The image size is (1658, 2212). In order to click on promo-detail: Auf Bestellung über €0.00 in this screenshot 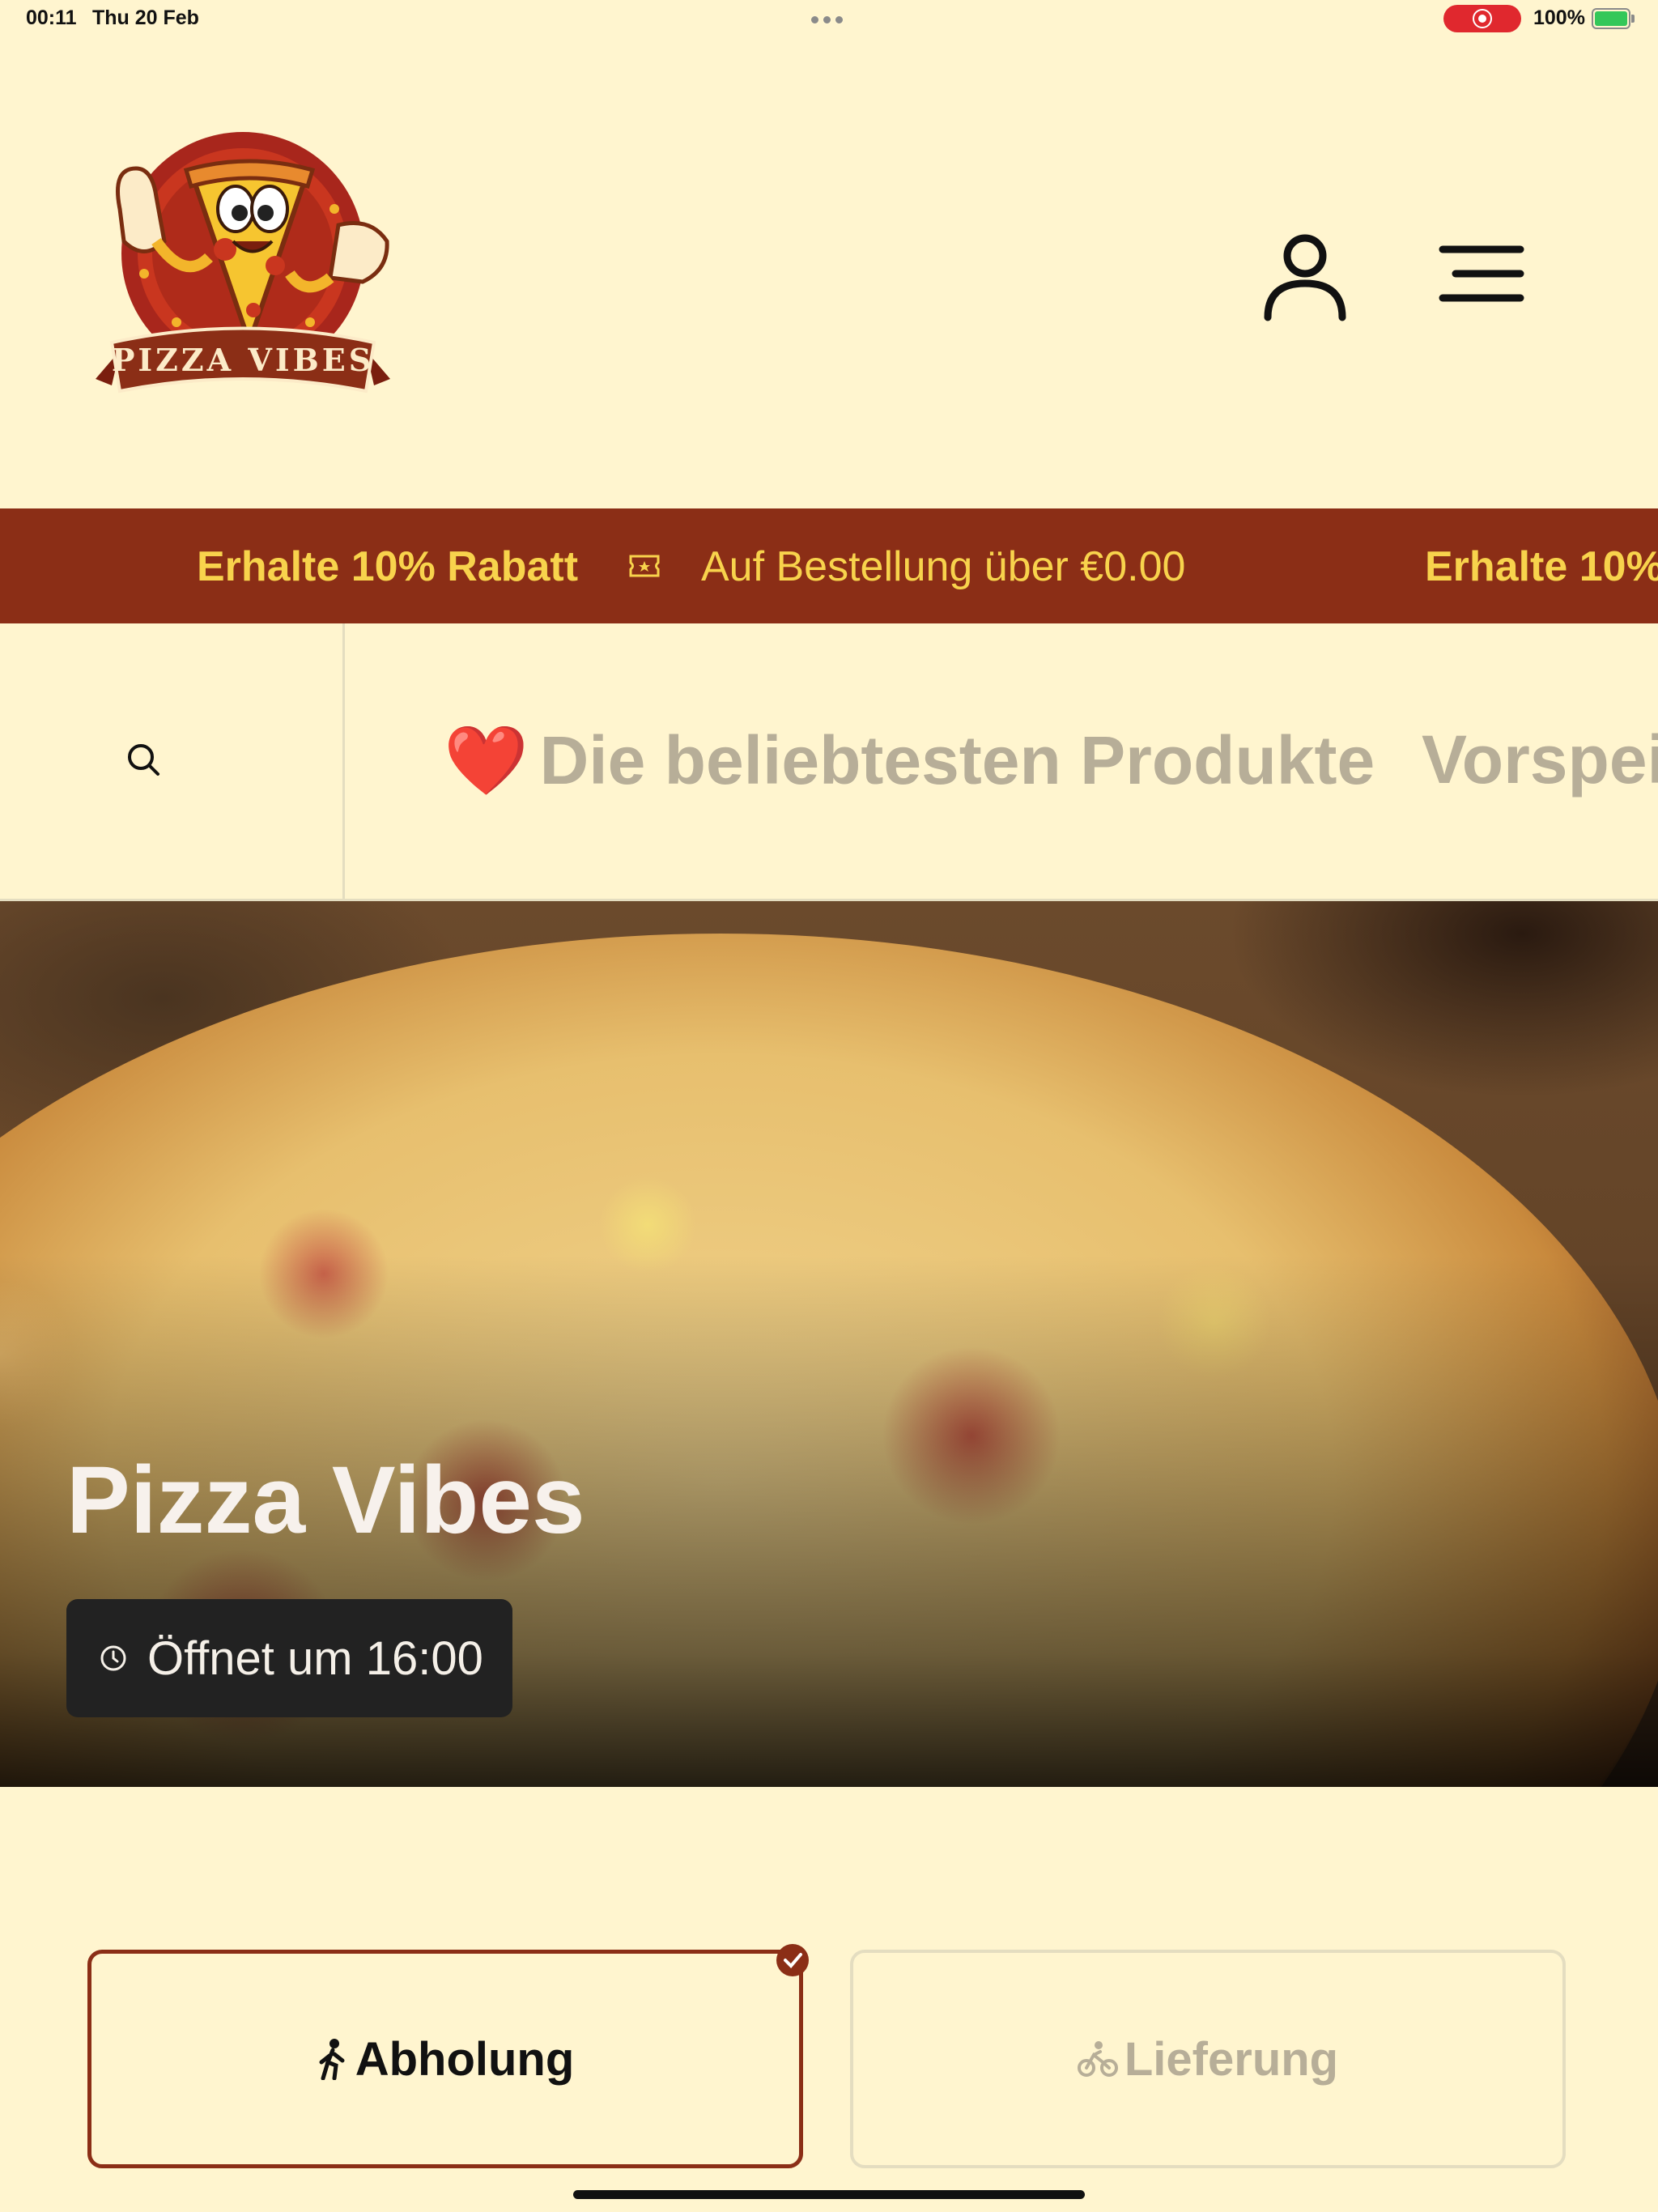, I will do `click(943, 566)`.